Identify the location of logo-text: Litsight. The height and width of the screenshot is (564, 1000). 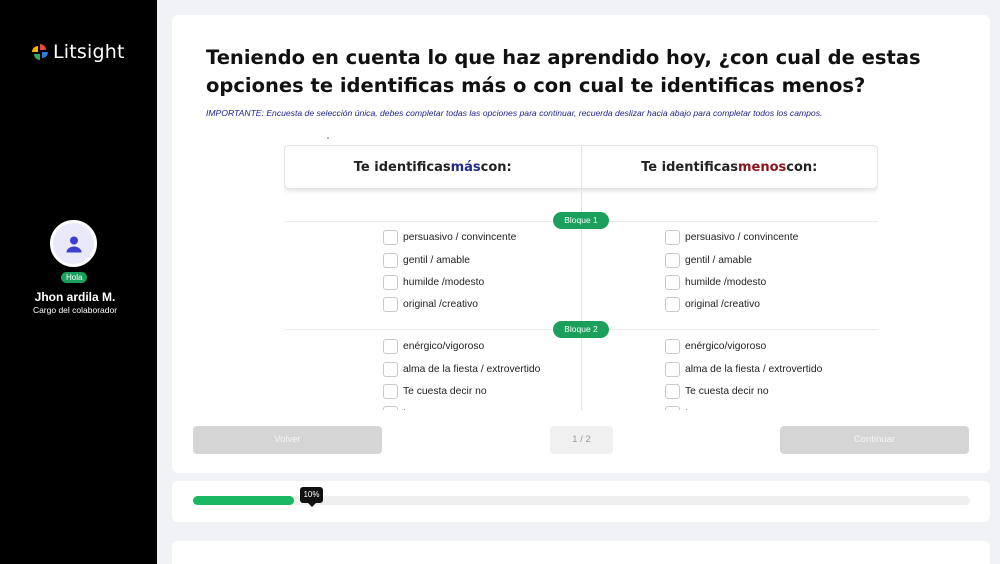
(89, 52).